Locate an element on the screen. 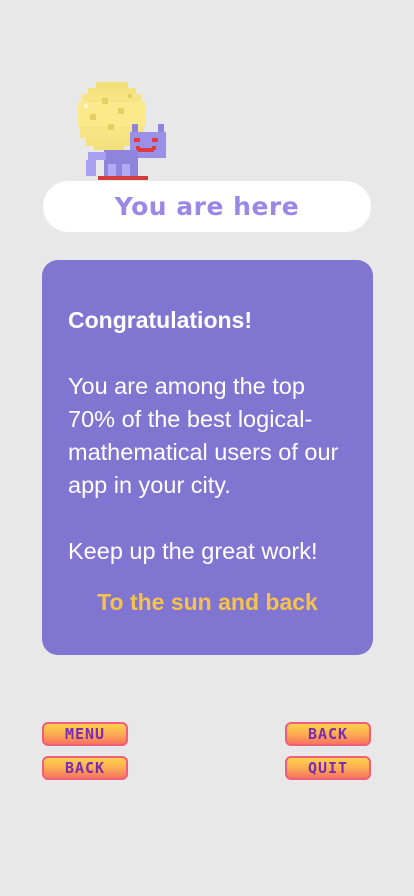 The width and height of the screenshot is (414, 896). you-are-here-badge: You are here is located at coordinates (207, 206).